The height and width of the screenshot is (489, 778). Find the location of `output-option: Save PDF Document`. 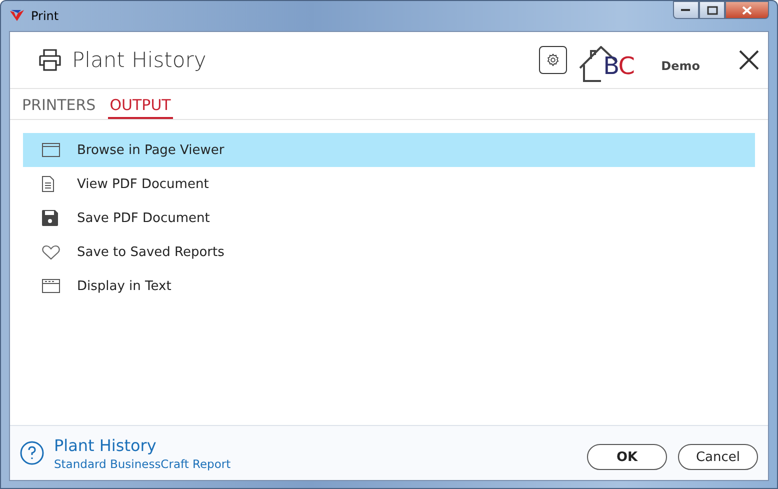

output-option: Save PDF Document is located at coordinates (389, 218).